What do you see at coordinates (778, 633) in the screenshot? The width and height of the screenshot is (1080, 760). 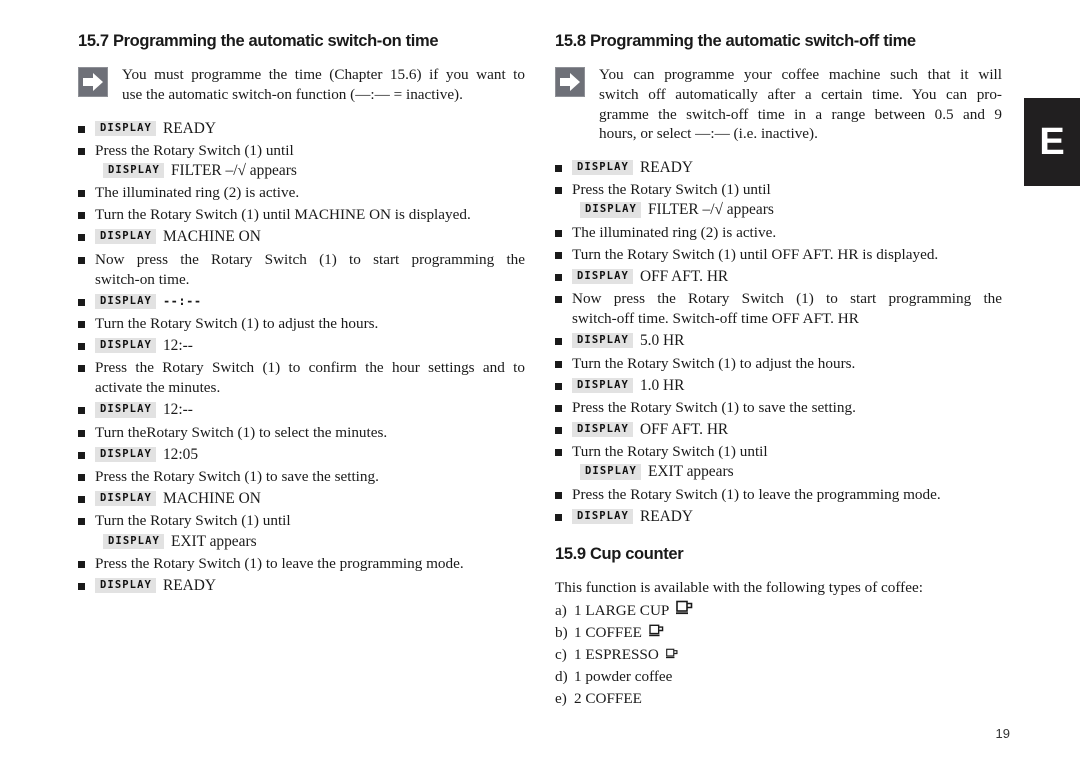 I see `cup-counter-item: b) 1 COFFEE` at bounding box center [778, 633].